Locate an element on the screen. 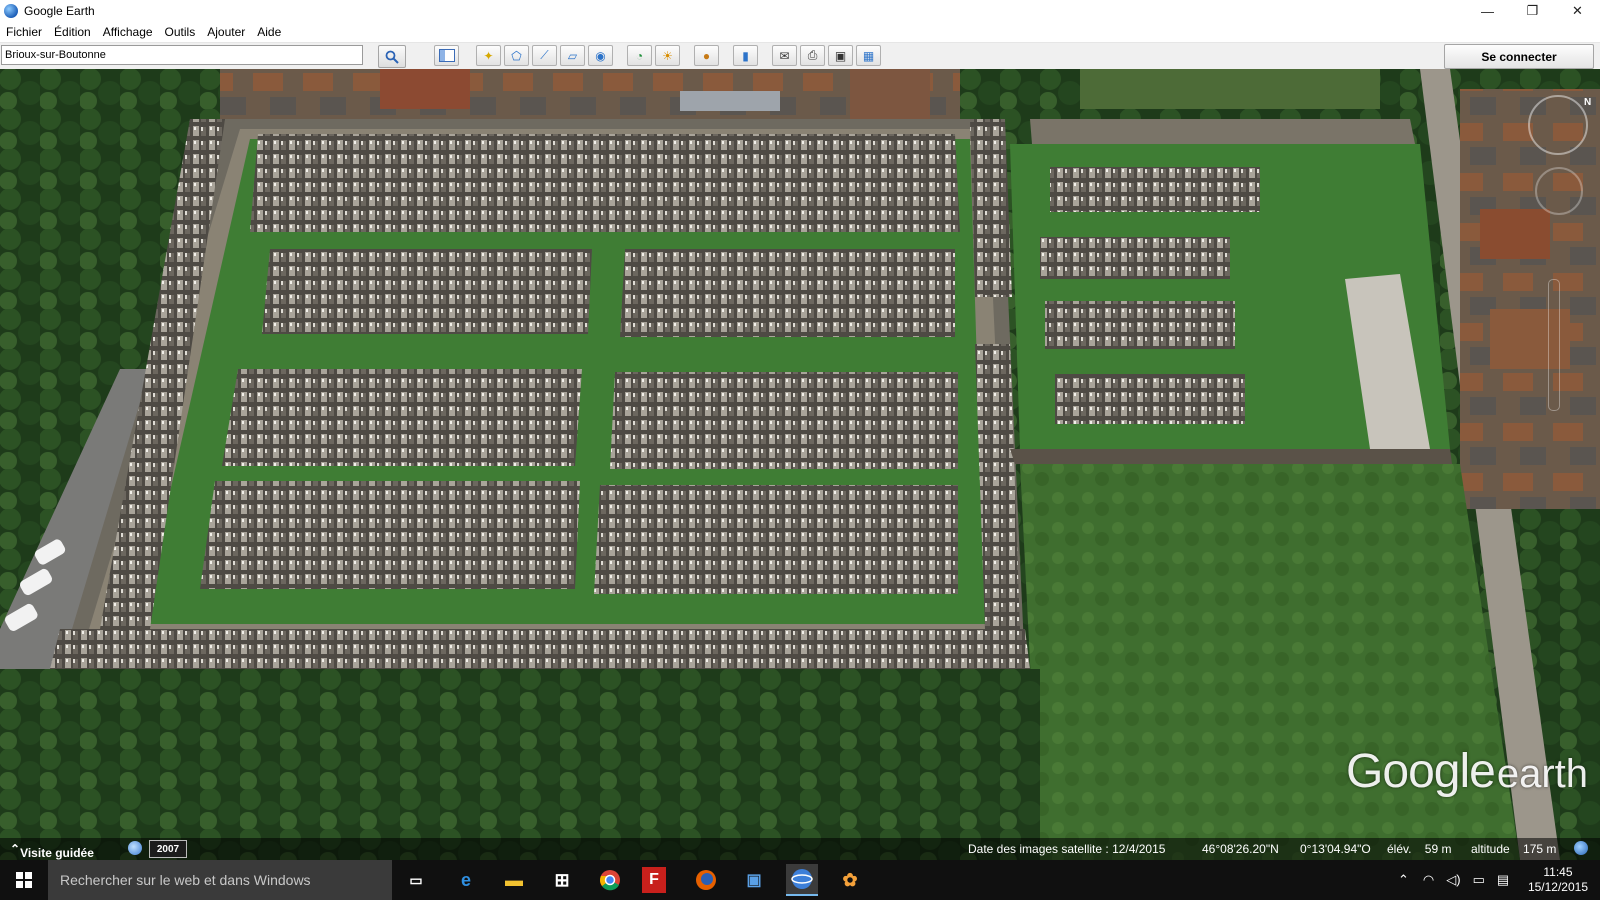 Image resolution: width=1600 pixels, height=900 pixels. guided-tour-label: Visite guidée is located at coordinates (57, 853).